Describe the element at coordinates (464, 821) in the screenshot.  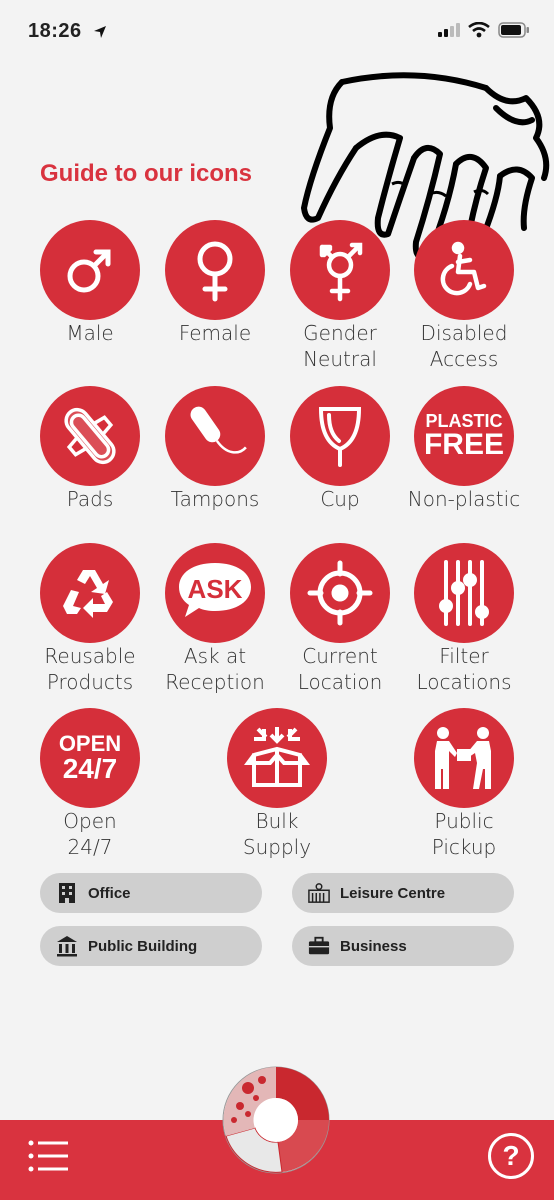
I see `label-pickup-1: Public` at that location.